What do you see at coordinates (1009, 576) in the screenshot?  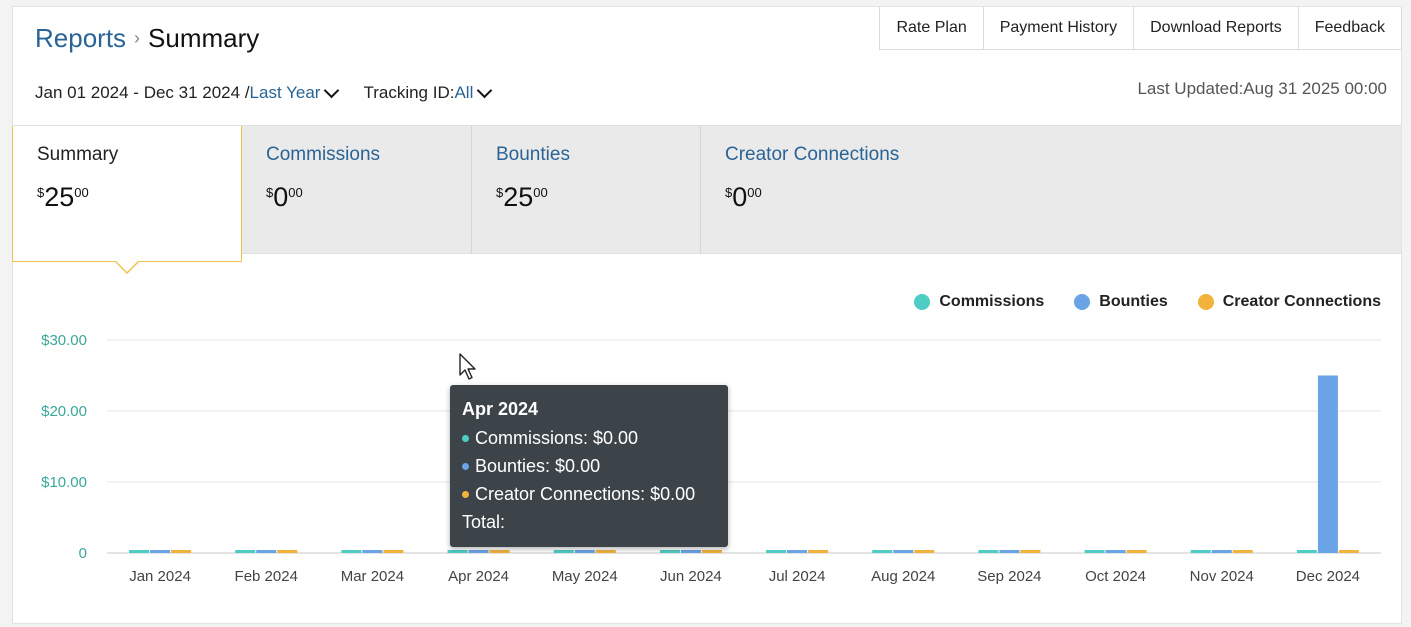 I see `x-tick-label: Sep 2024` at bounding box center [1009, 576].